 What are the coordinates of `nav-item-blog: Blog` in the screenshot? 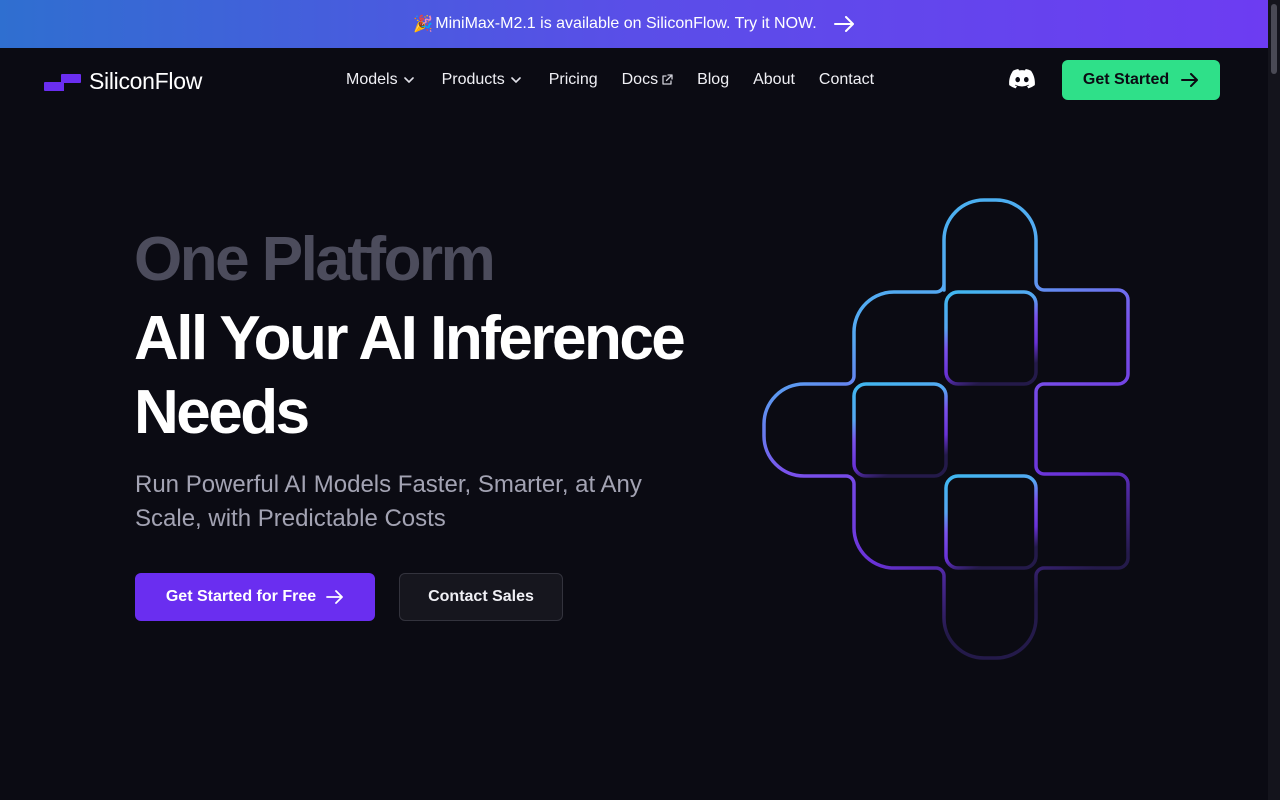 It's located at (713, 80).